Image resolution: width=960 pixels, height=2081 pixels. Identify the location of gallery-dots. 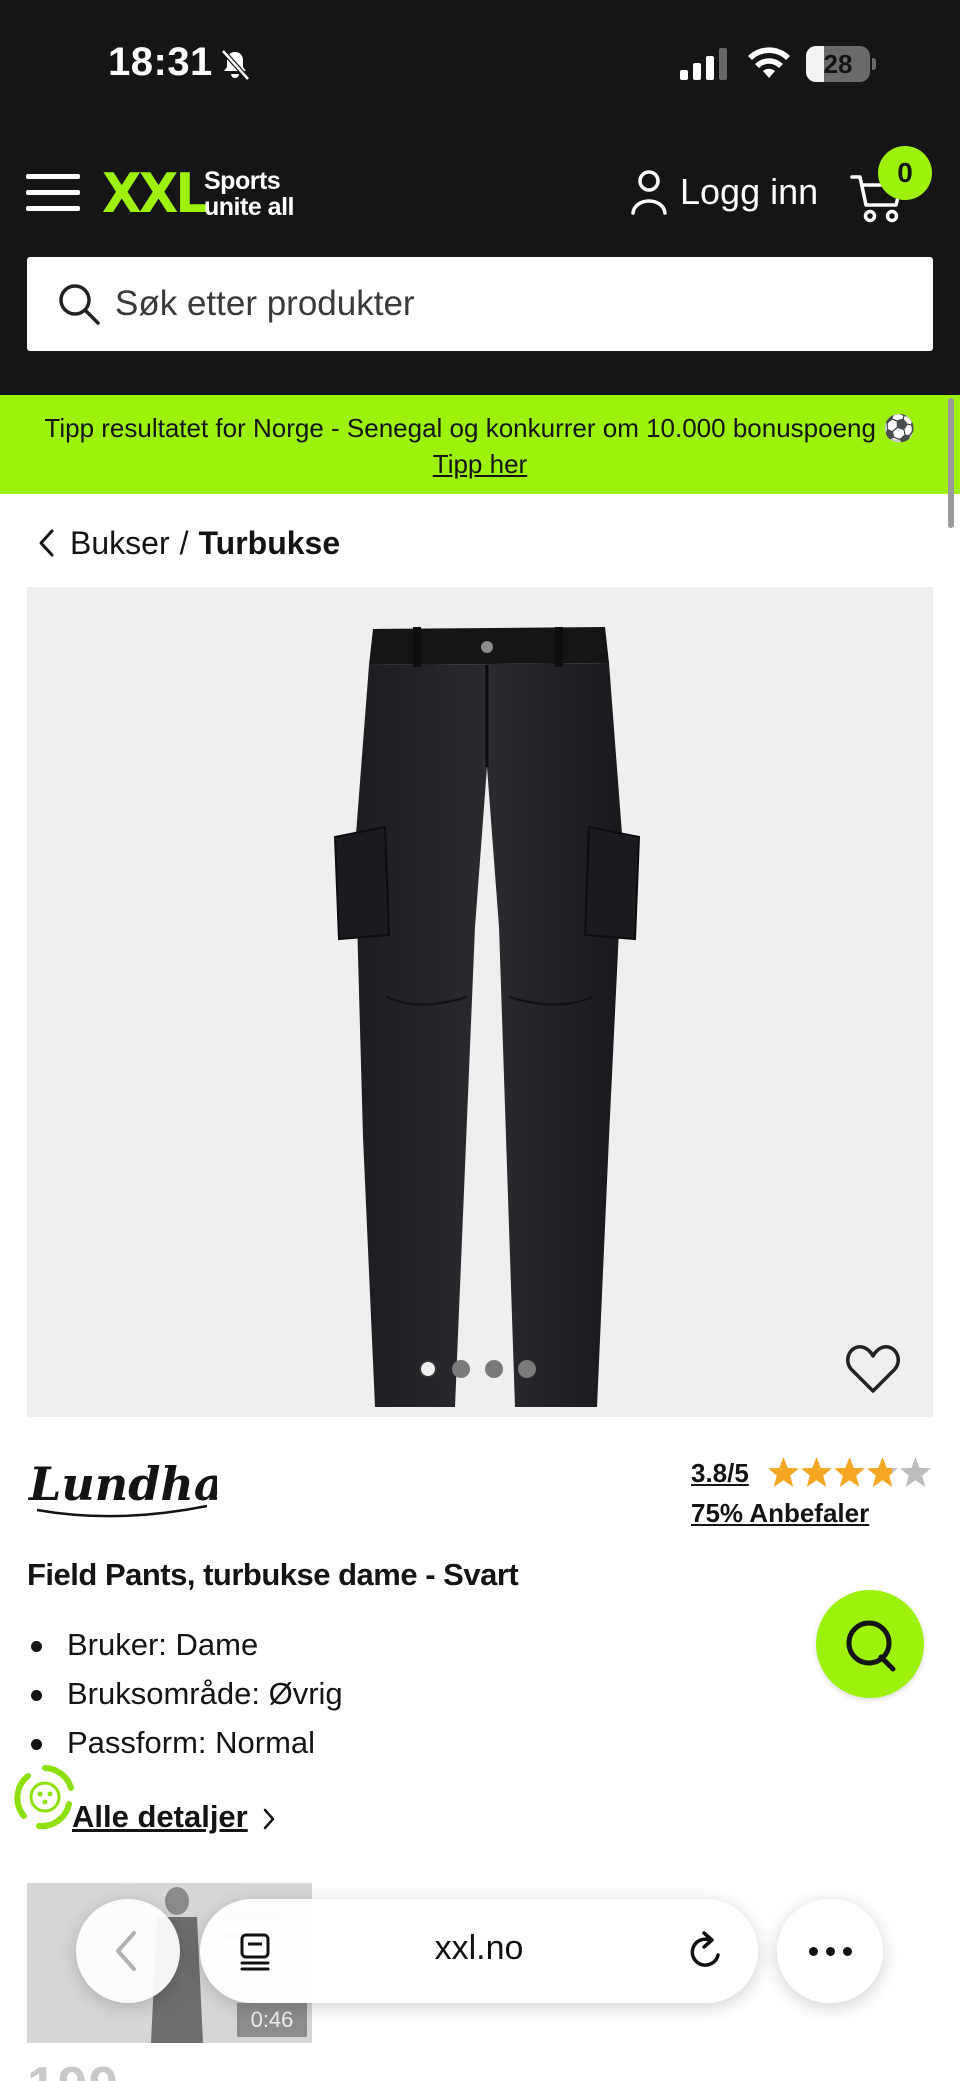
(485, 1369).